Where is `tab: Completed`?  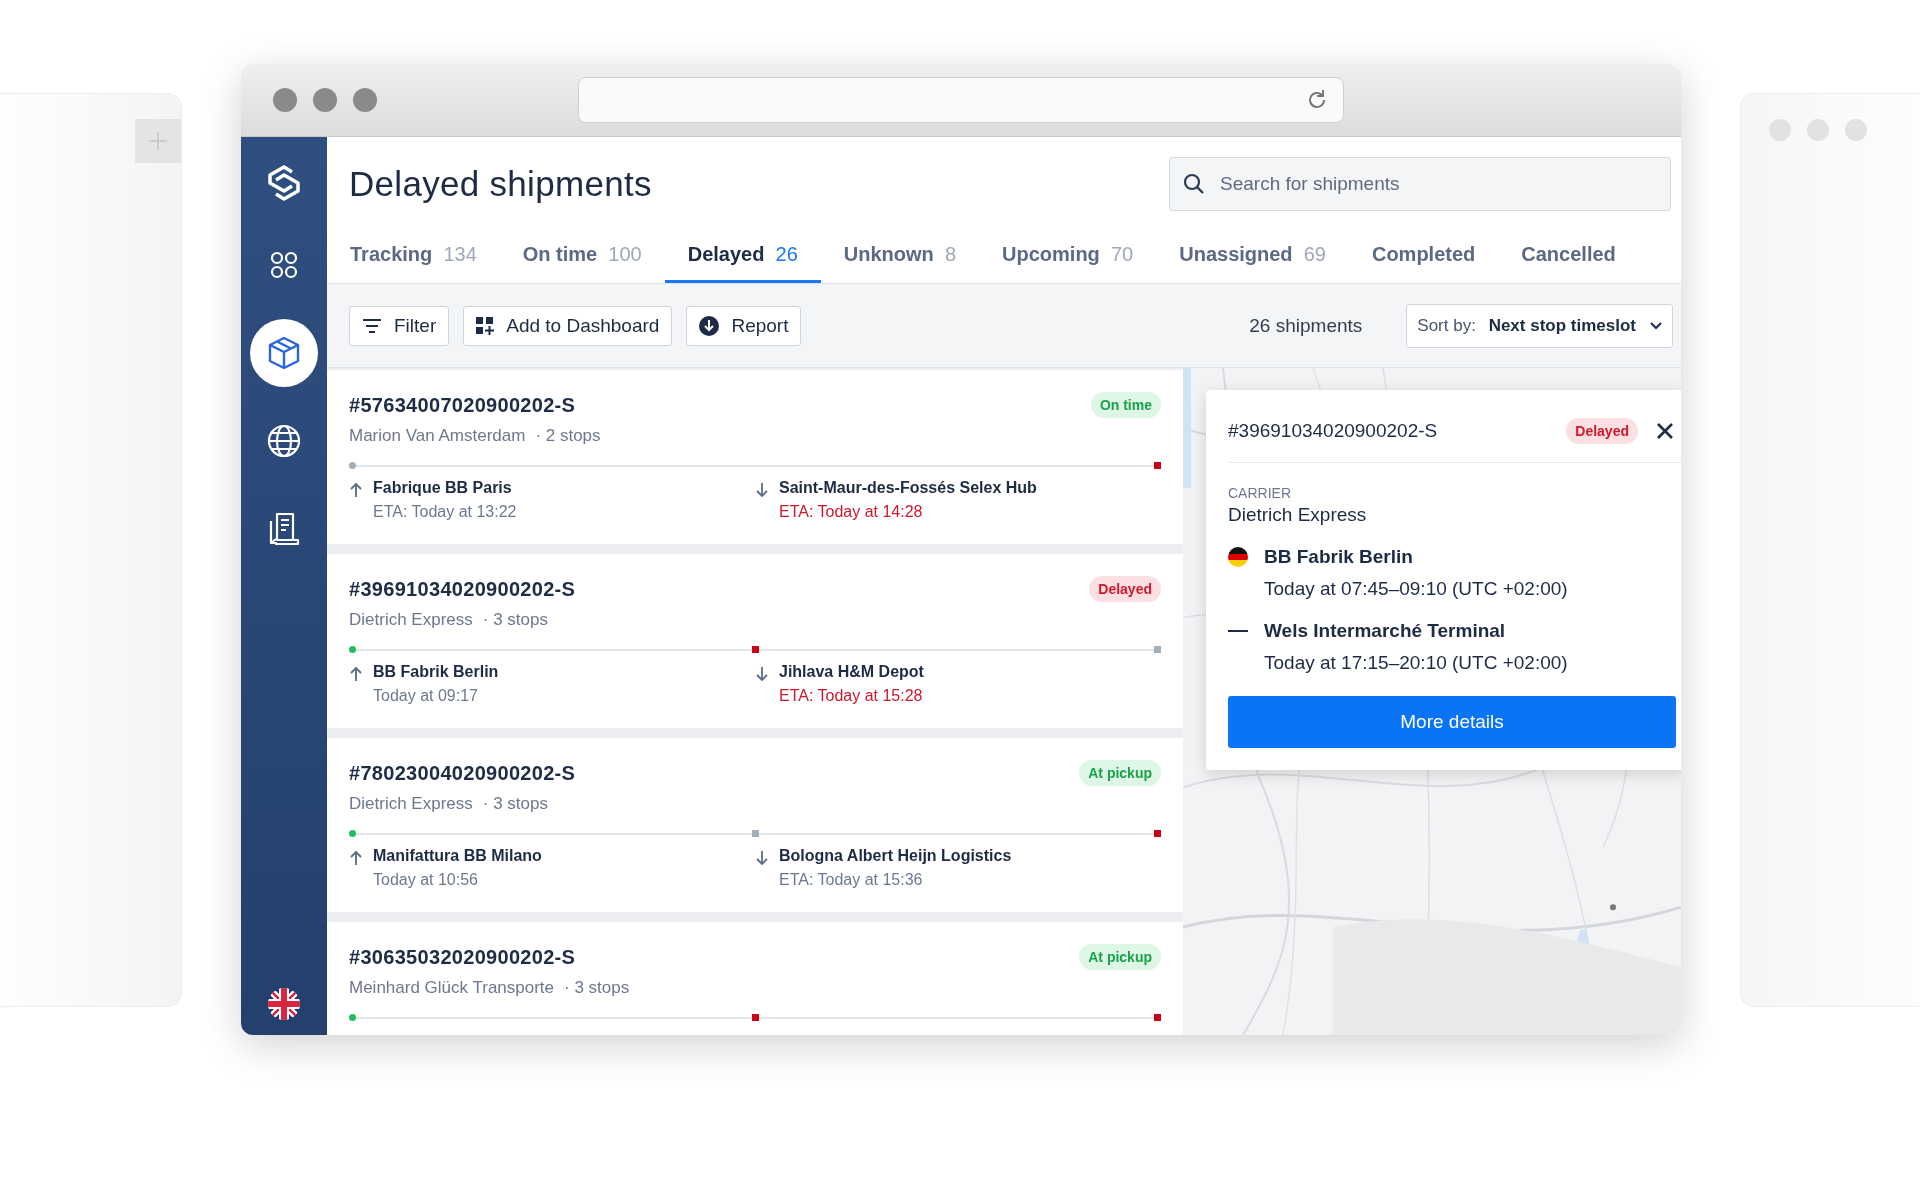
tab: Completed is located at coordinates (1423, 257).